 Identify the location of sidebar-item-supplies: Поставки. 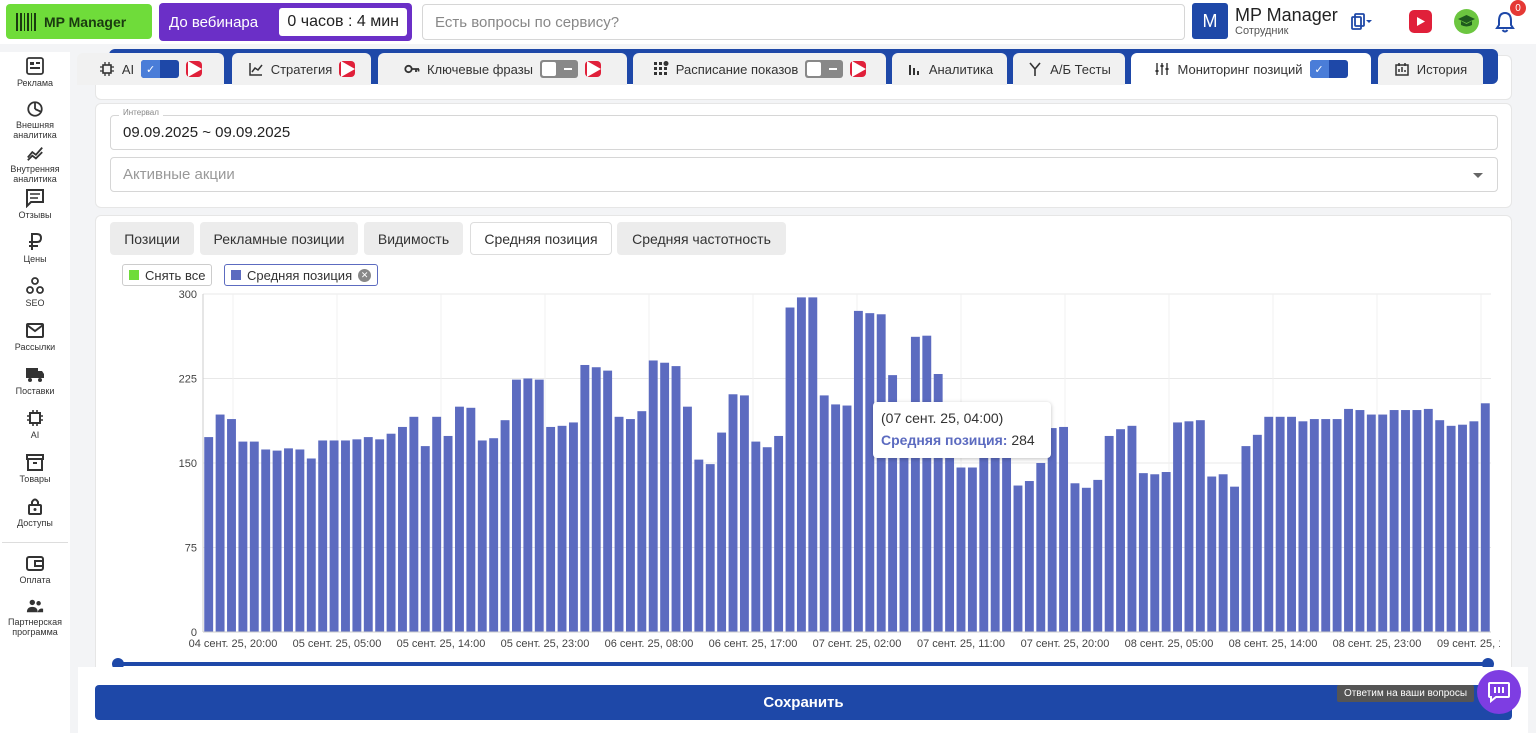
(35, 382).